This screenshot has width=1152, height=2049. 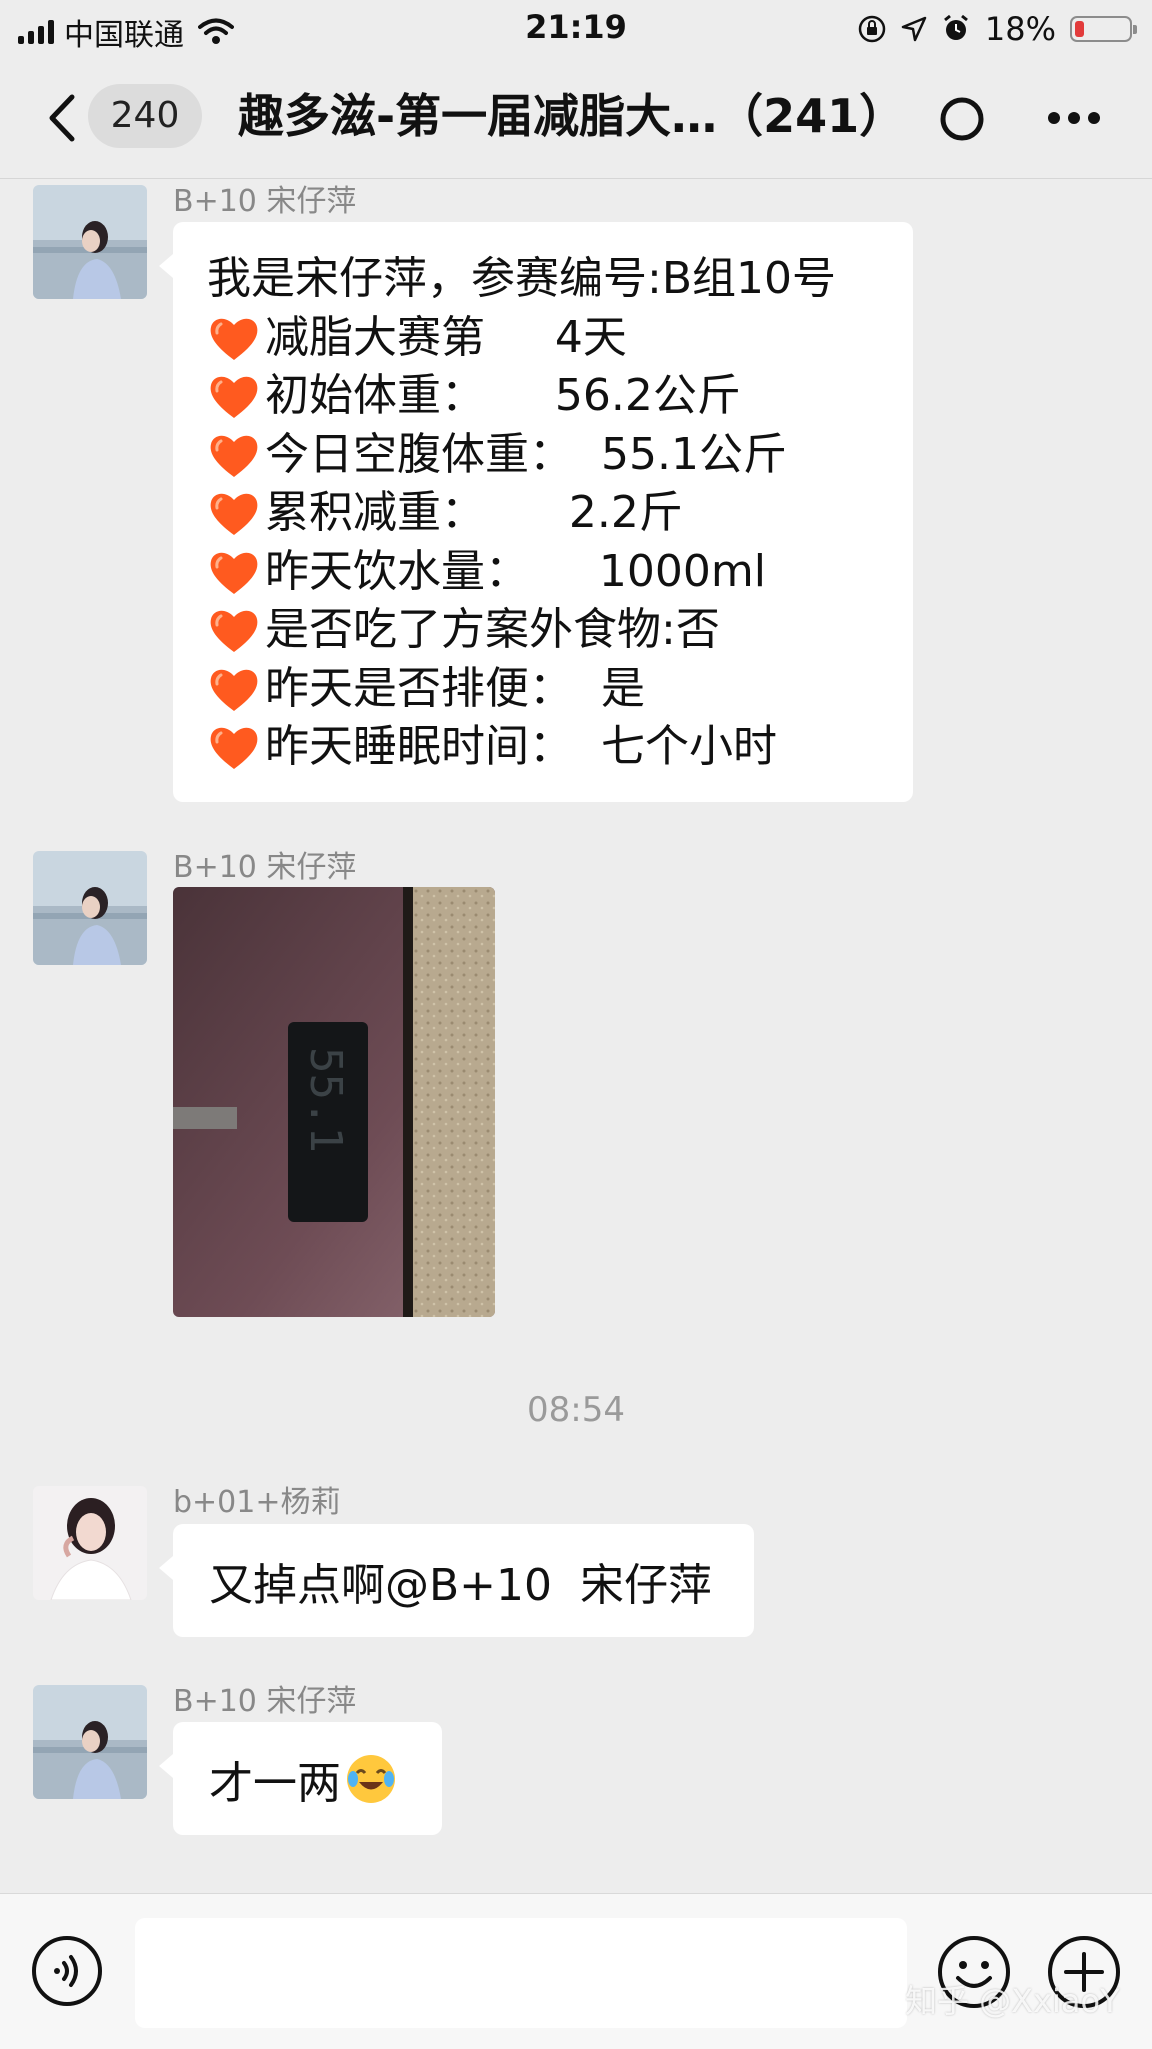 I want to click on message-line: 我是宋仔萍，参赛编号:B组10号, so click(x=543, y=279).